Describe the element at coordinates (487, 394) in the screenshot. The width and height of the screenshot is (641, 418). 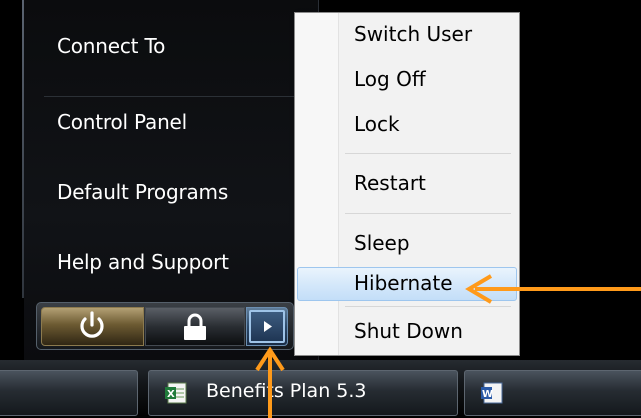
I see `svg-text: W` at that location.